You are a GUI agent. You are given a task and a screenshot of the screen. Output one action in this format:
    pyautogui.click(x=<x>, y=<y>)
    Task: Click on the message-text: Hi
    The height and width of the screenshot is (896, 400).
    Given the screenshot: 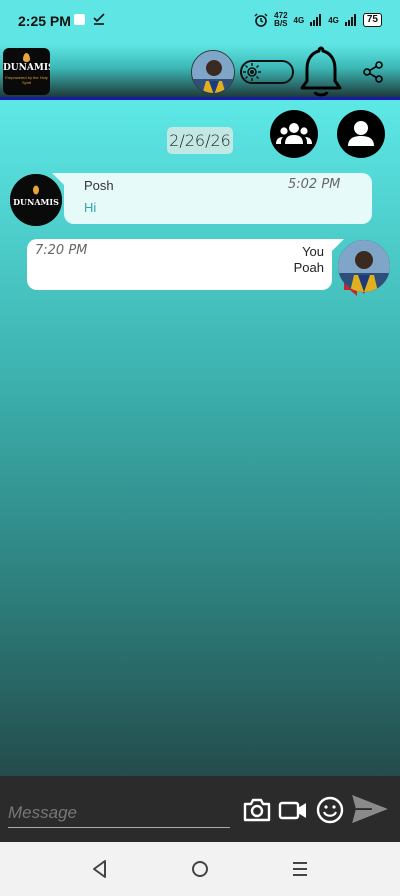 What is the action you would take?
    pyautogui.click(x=90, y=207)
    